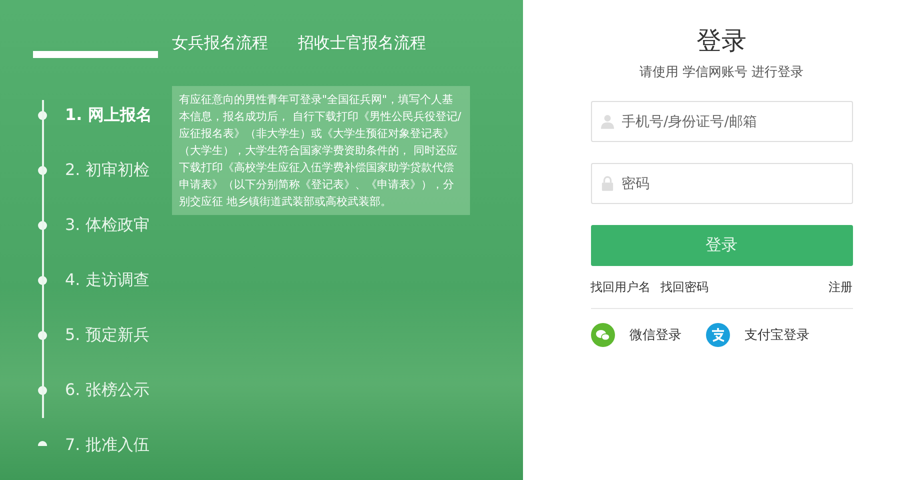 This screenshot has height=480, width=920. I want to click on step-item: 1. 网上报名, so click(108, 115).